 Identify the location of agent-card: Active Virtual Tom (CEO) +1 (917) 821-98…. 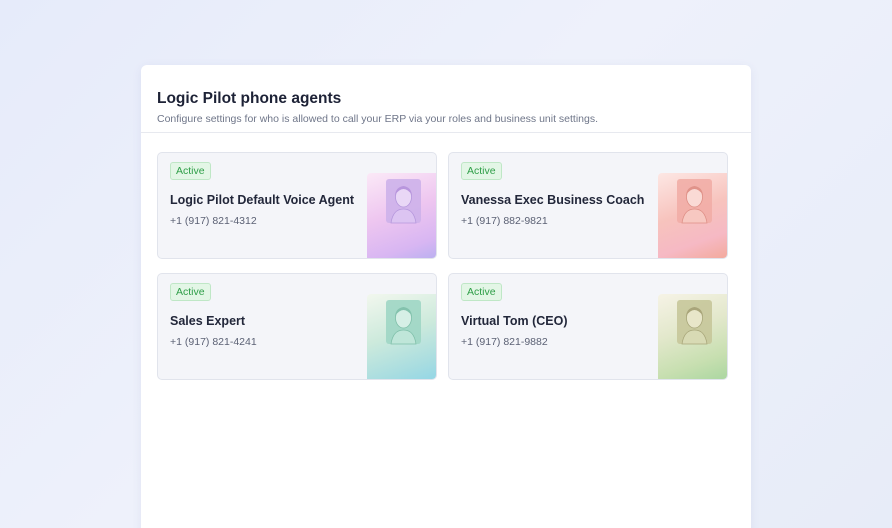
(588, 326).